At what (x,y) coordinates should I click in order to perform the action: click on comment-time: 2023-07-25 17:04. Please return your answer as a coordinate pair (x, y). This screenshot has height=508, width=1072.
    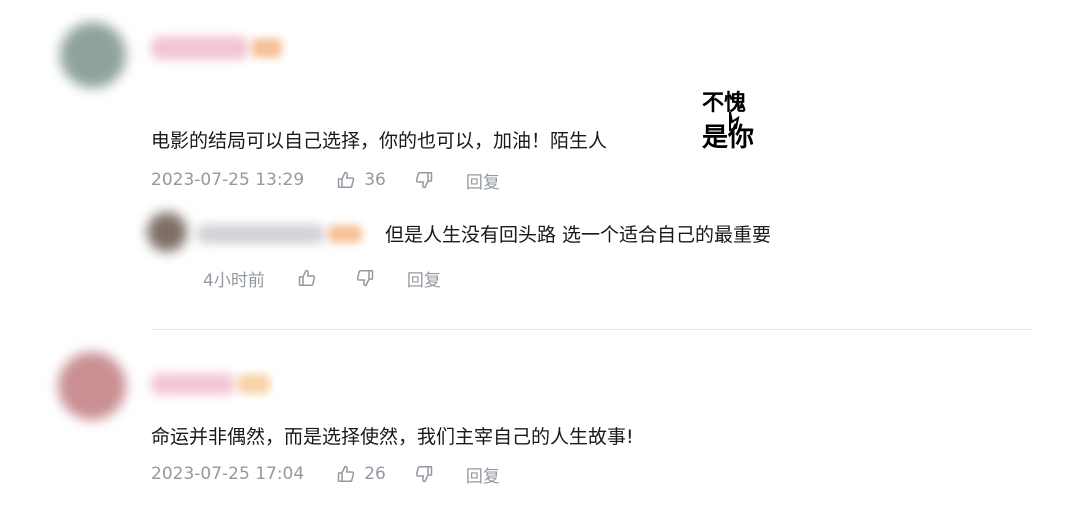
    Looking at the image, I should click on (228, 474).